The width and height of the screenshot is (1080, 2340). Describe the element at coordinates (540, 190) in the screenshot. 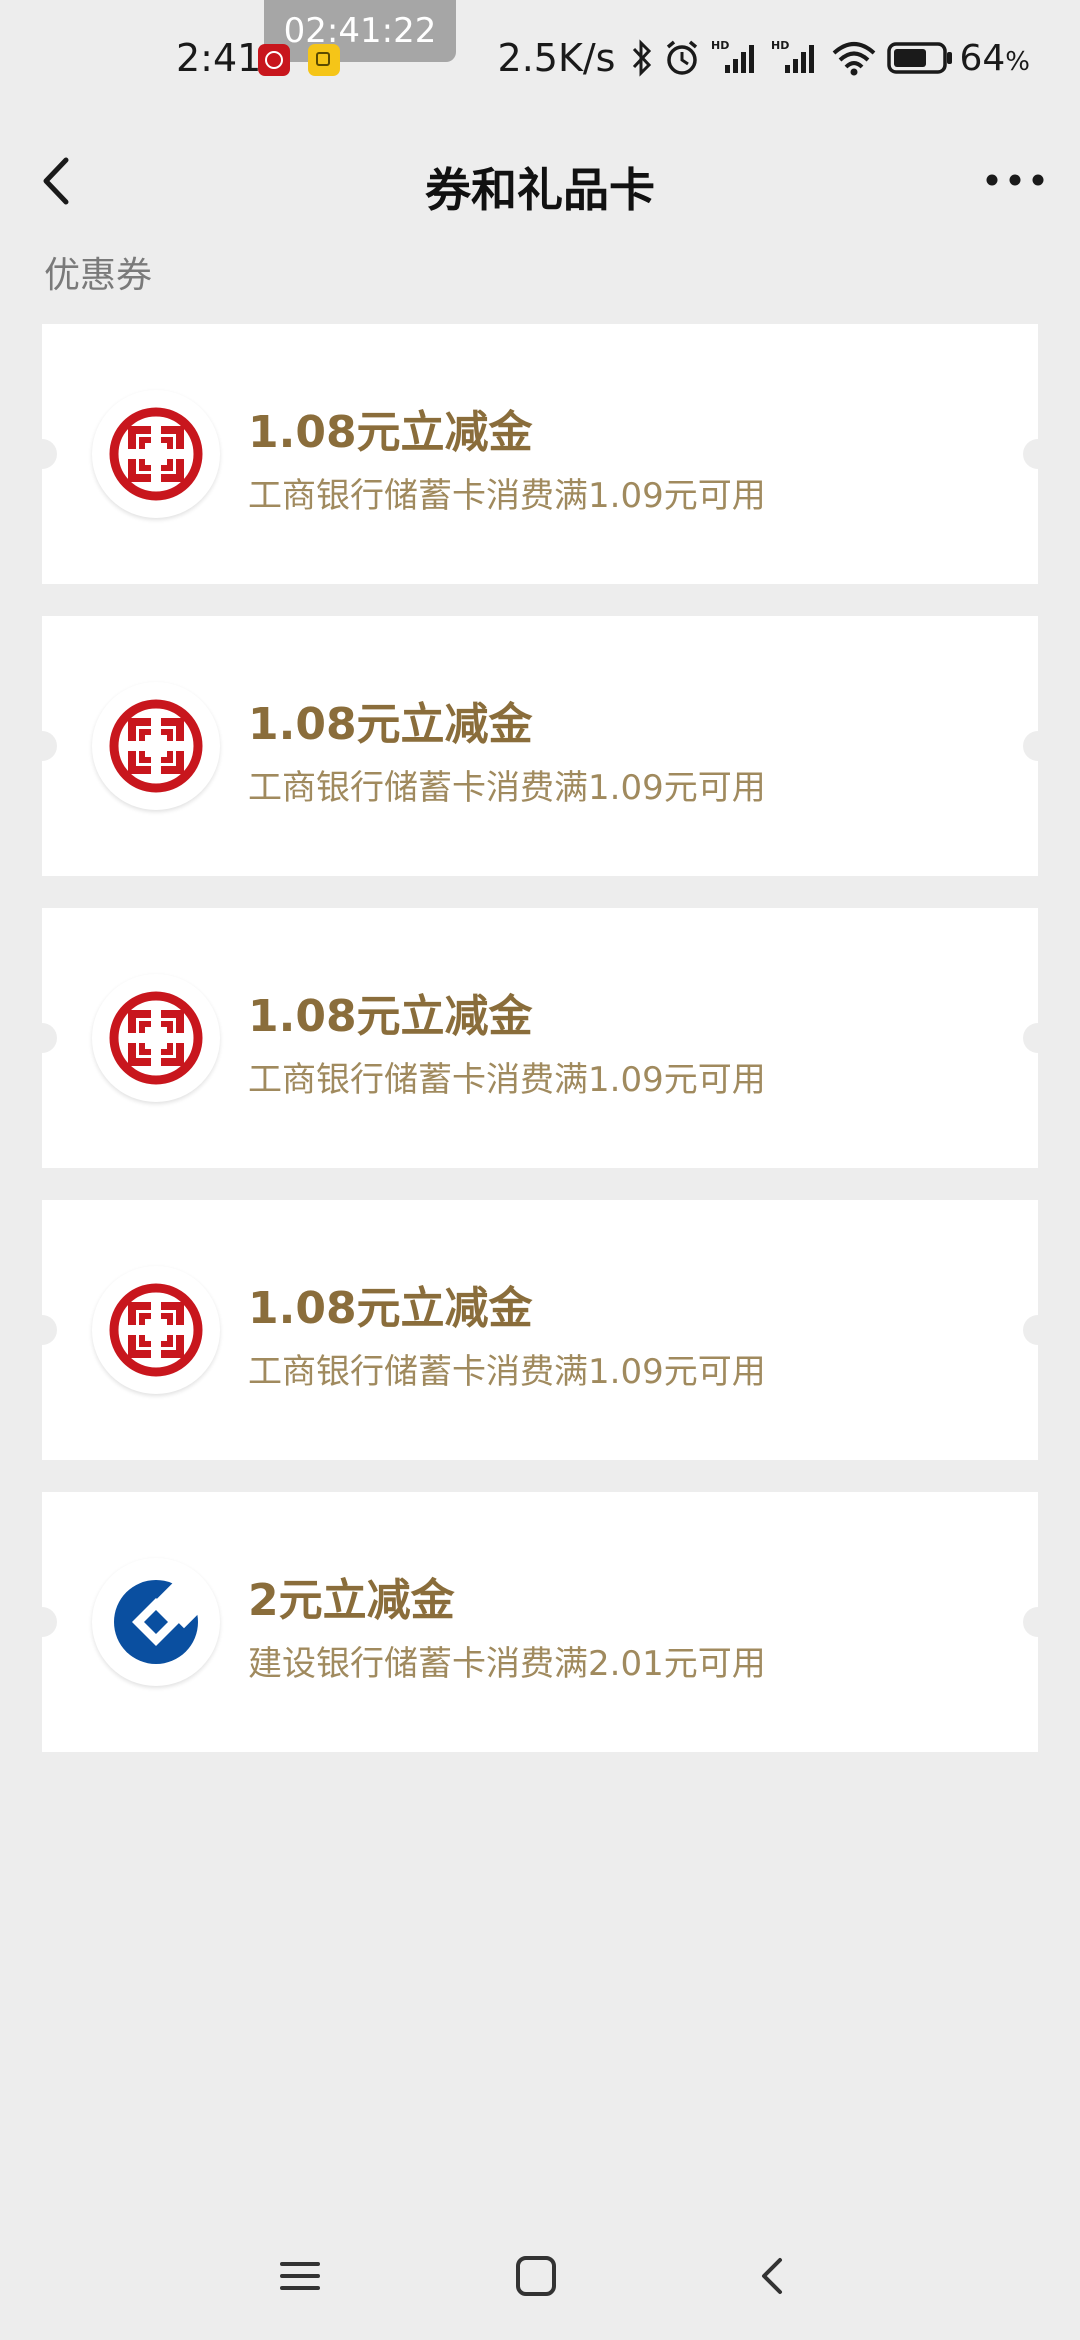

I see `page-title: 券和礼品卡` at that location.